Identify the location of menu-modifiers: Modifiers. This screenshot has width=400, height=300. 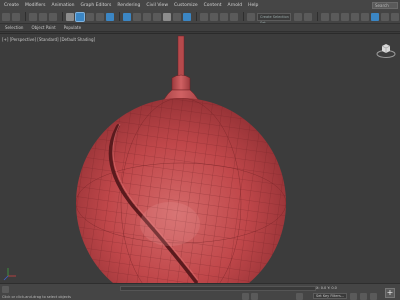
(36, 5).